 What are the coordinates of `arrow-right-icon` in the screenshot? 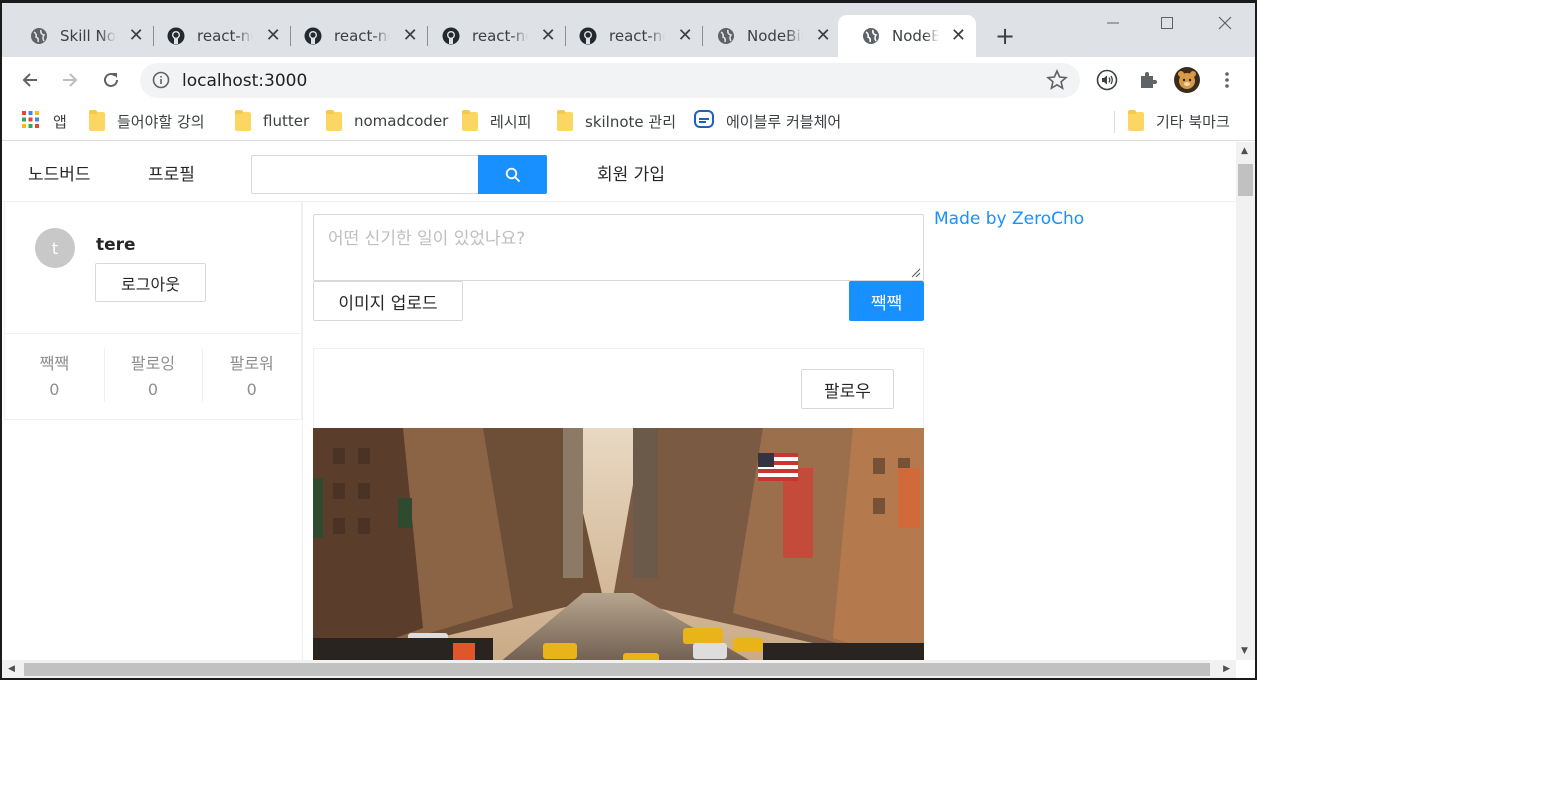 It's located at (70, 80).